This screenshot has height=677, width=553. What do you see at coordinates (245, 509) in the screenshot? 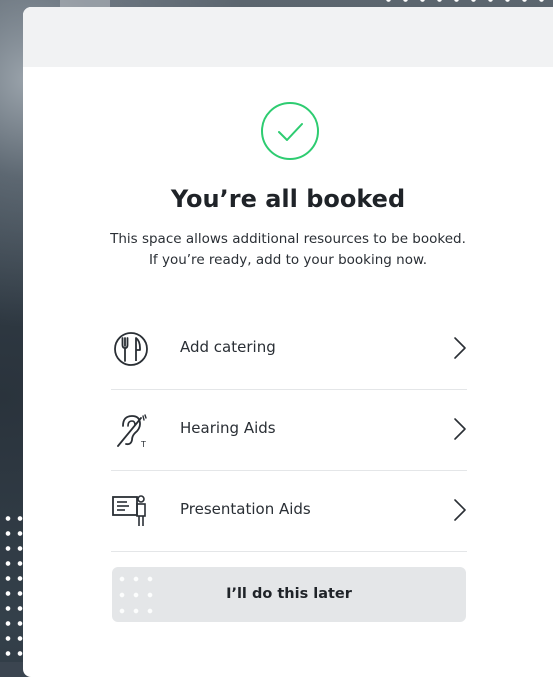
I see `option-label: Presentation Aids` at bounding box center [245, 509].